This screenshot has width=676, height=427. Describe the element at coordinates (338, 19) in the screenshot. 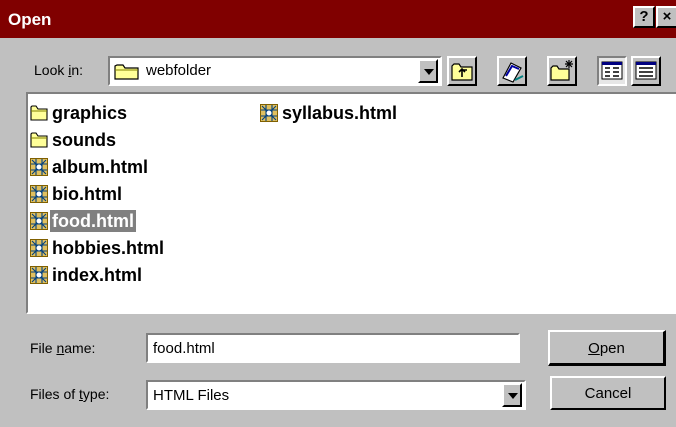

I see `title-bar: Open ? ×` at that location.